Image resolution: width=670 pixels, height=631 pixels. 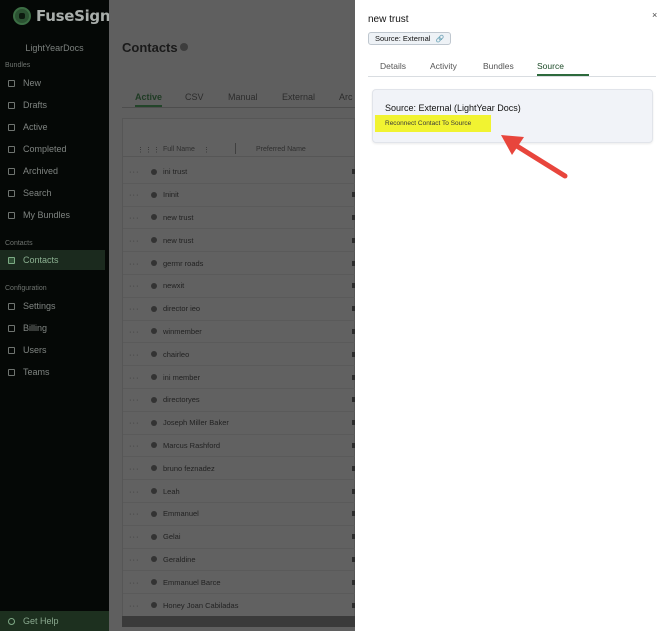 What do you see at coordinates (171, 195) in the screenshot?
I see `contact-name: Ininit` at bounding box center [171, 195].